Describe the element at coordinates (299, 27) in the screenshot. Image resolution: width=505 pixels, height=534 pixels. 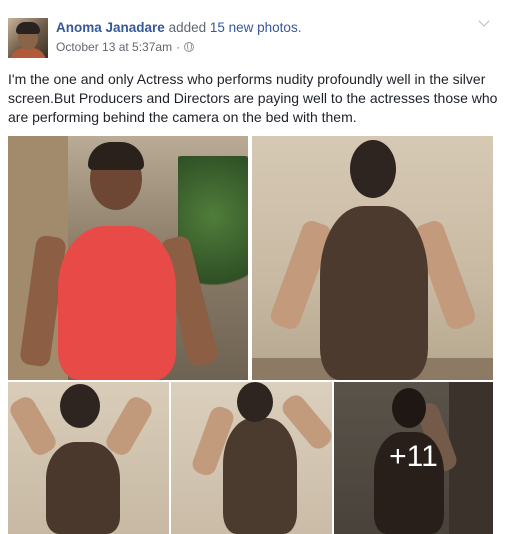
I see `action-suffix: .` at that location.